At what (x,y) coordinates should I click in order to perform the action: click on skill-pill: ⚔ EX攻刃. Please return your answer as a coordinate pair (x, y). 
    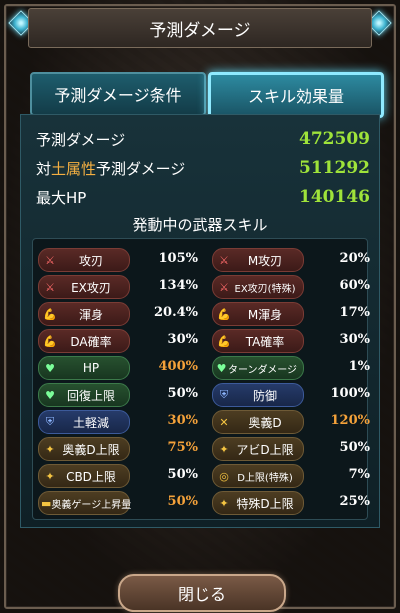
    Looking at the image, I should click on (84, 287).